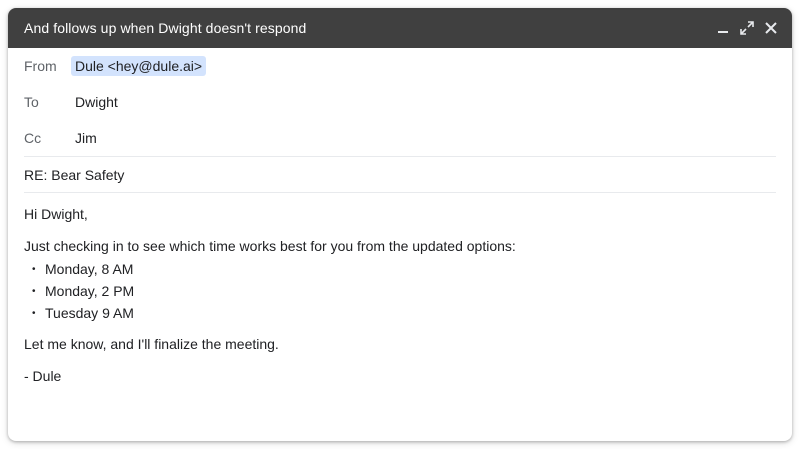 The height and width of the screenshot is (449, 800). Describe the element at coordinates (90, 291) in the screenshot. I see `option-text: Monday, 2 PM` at that location.